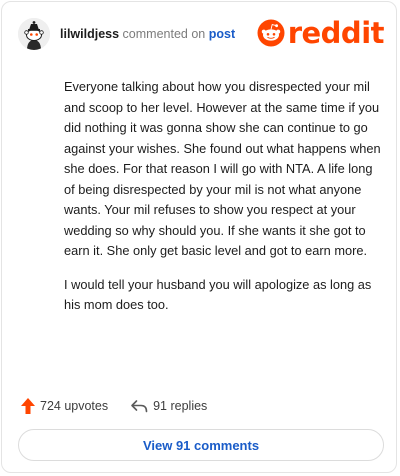 The image size is (400, 476). Describe the element at coordinates (336, 33) in the screenshot. I see `reddit-wordmark: reddit` at that location.